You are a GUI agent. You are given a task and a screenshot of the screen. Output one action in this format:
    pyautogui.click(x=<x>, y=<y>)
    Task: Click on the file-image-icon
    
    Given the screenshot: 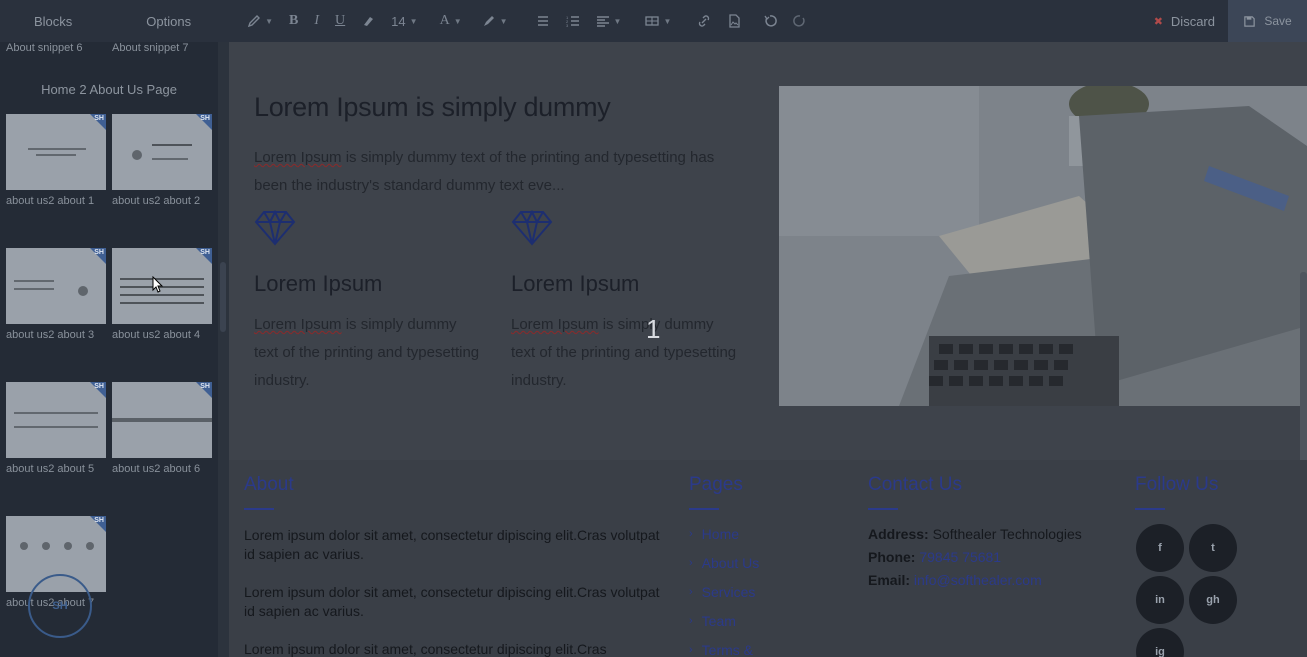 What is the action you would take?
    pyautogui.click(x=735, y=21)
    